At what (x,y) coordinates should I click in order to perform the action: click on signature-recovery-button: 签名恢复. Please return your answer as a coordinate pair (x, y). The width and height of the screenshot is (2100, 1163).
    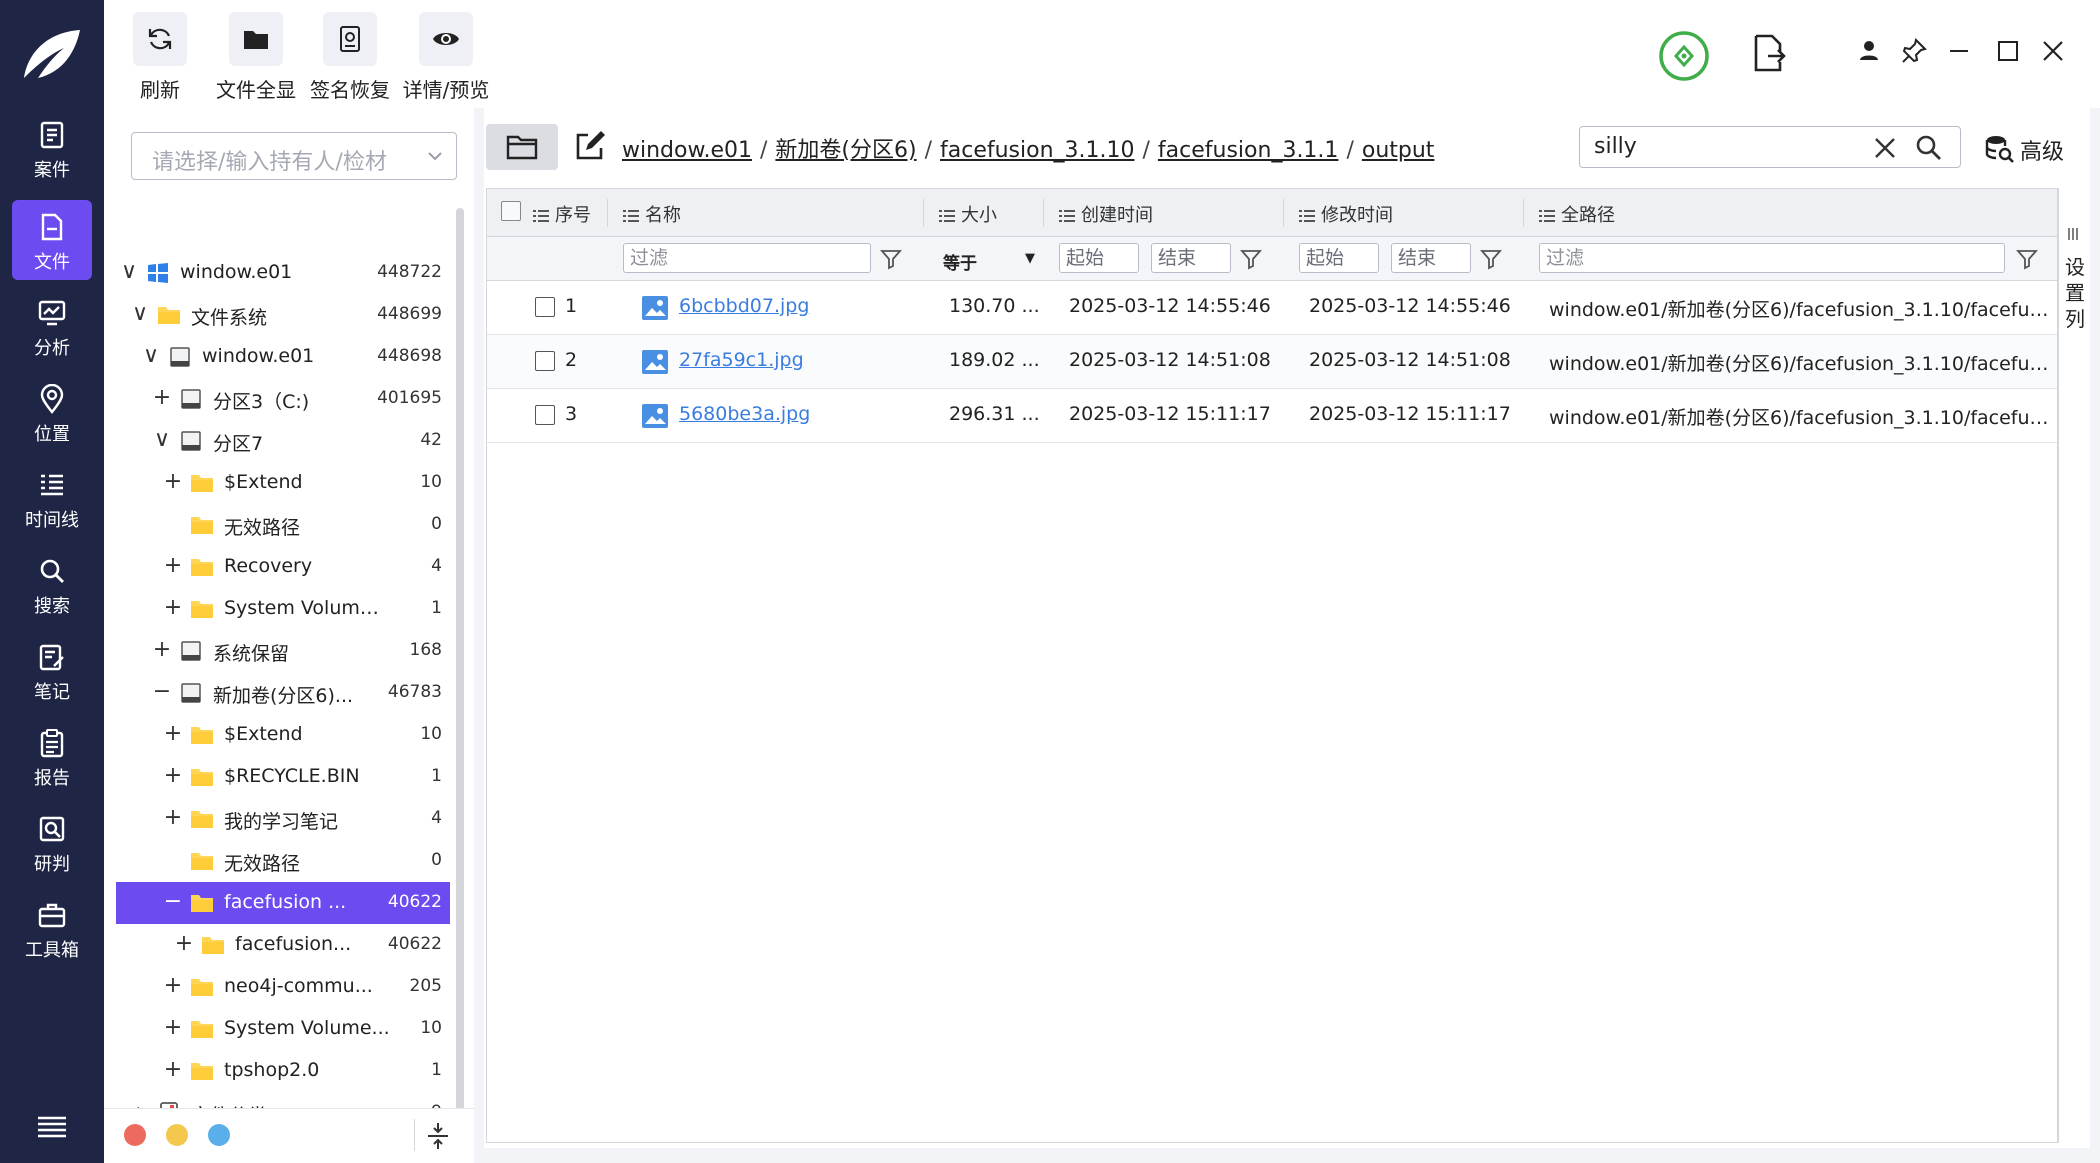
    Looking at the image, I should click on (350, 57).